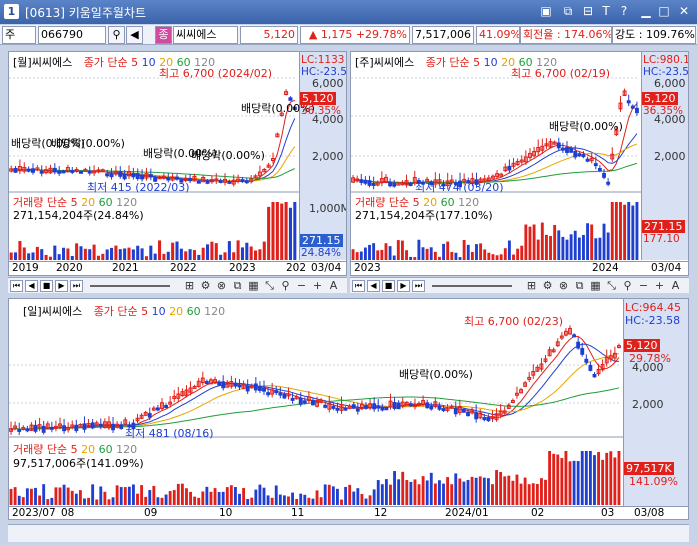 This screenshot has width=697, height=545. I want to click on help-icon: ?, so click(624, 11).